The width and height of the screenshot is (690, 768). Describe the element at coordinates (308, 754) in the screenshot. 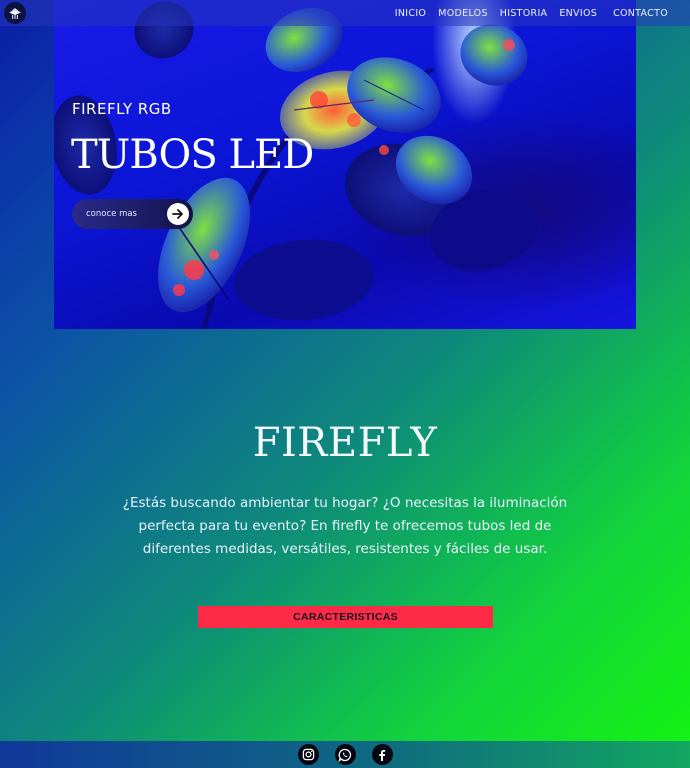

I see `instagram-icon` at that location.